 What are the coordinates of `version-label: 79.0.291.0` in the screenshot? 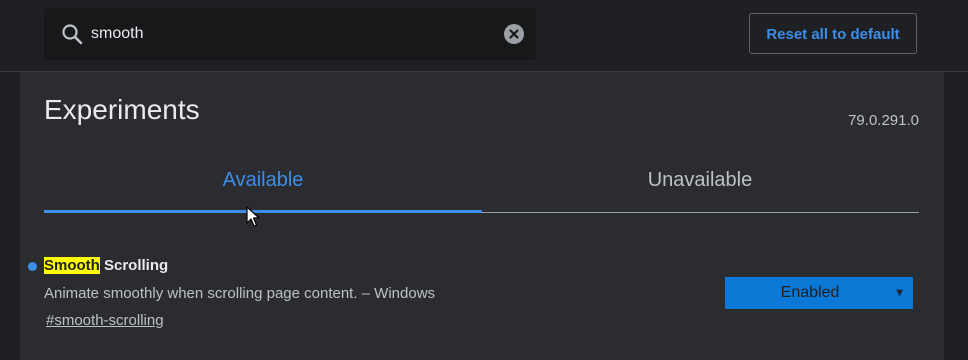 It's located at (883, 120).